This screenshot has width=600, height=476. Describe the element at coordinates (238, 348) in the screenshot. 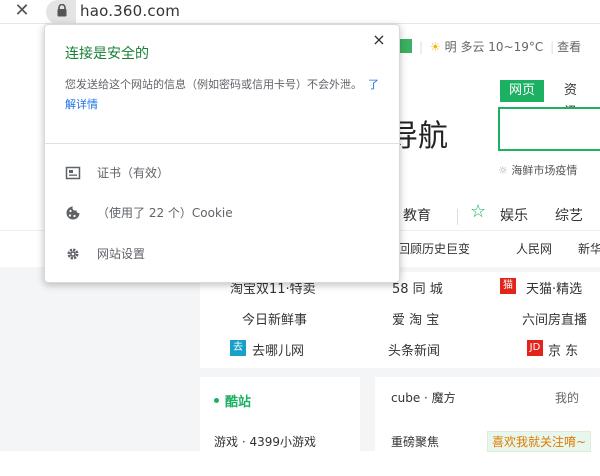

I see `qunar-icon: 去` at that location.